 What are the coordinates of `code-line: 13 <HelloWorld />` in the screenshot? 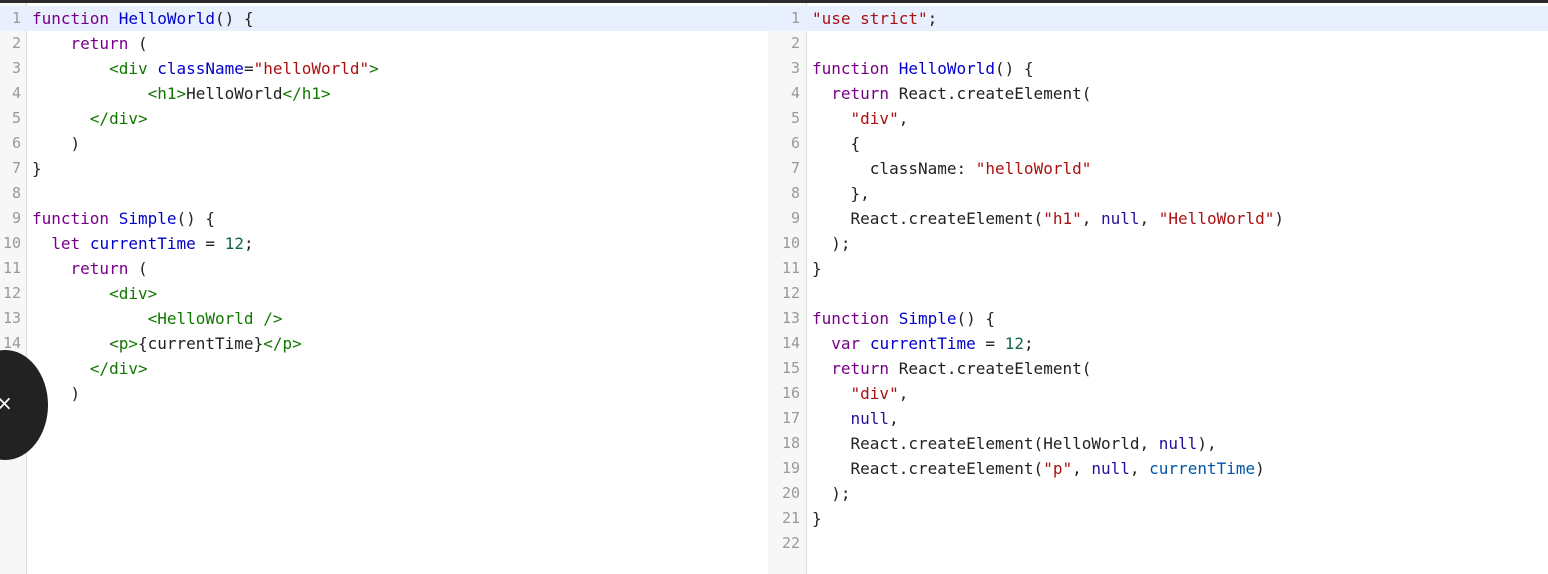 It's located at (384, 318).